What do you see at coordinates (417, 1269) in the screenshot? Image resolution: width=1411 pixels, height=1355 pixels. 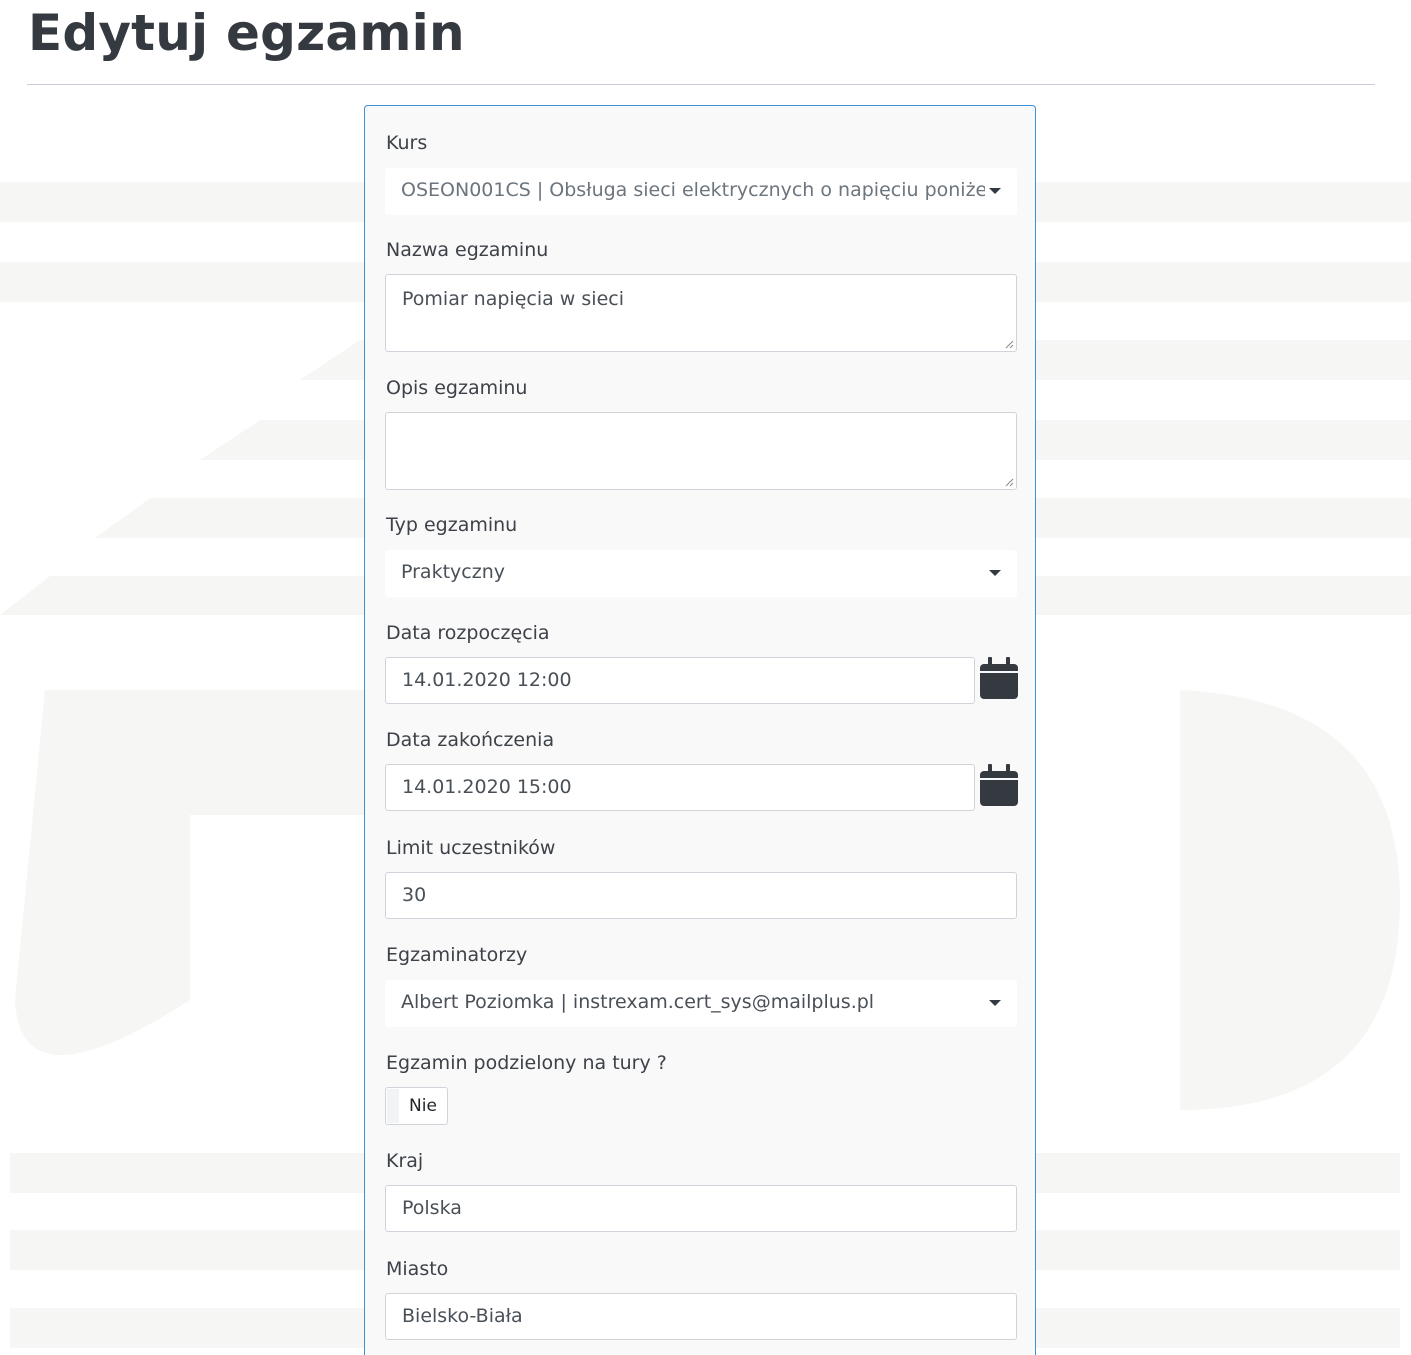 I see `city-label: Miasto` at bounding box center [417, 1269].